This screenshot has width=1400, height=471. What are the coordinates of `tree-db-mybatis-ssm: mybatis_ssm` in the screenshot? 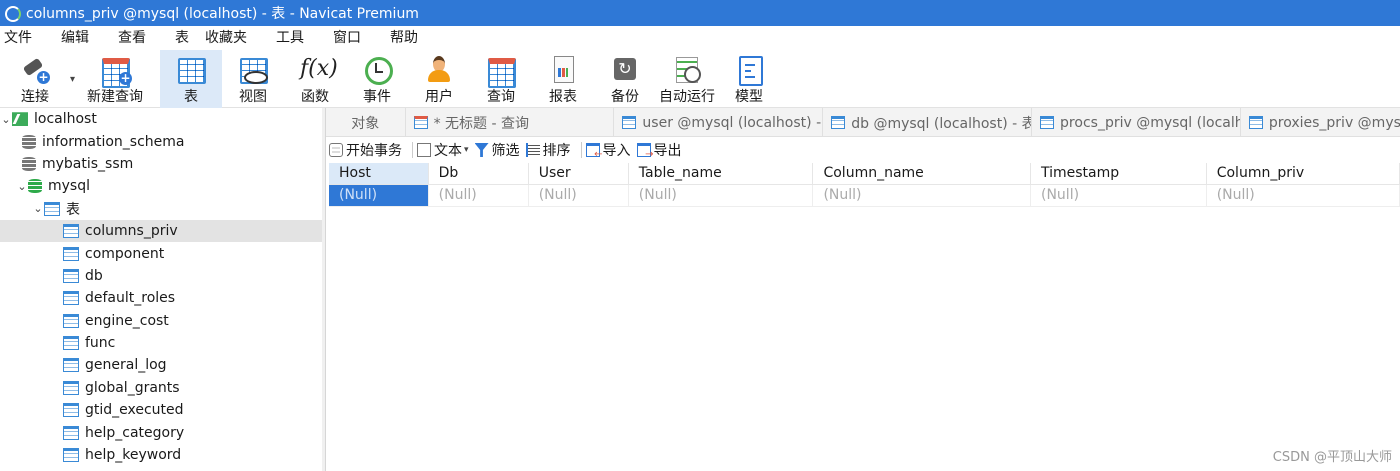 It's located at (162, 164).